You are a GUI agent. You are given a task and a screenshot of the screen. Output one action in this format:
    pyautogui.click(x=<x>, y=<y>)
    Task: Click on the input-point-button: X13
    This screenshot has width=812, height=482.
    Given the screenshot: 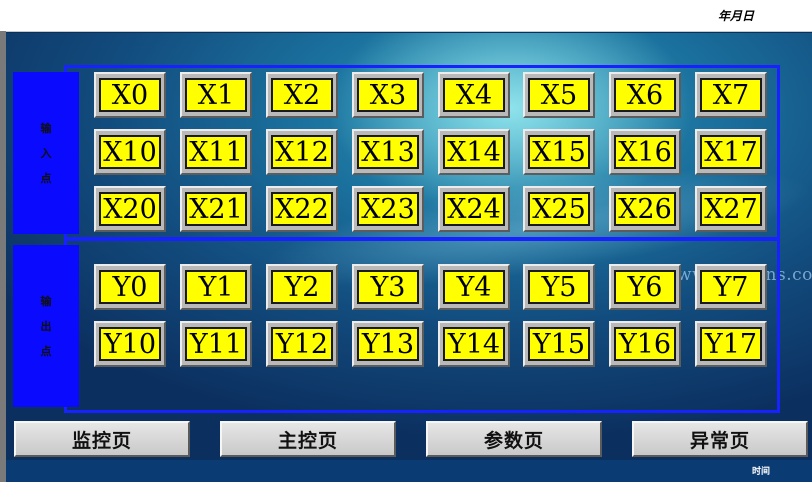 What is the action you would take?
    pyautogui.click(x=388, y=152)
    